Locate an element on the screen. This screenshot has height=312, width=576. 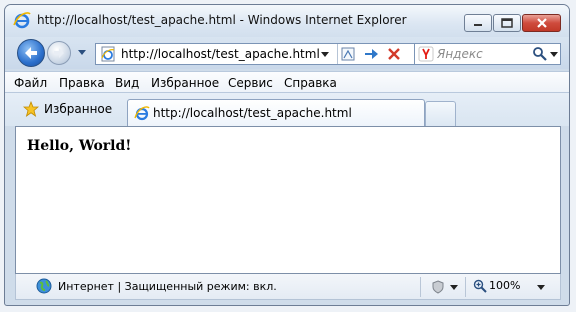
page-heading: Hello, World! is located at coordinates (79, 146).